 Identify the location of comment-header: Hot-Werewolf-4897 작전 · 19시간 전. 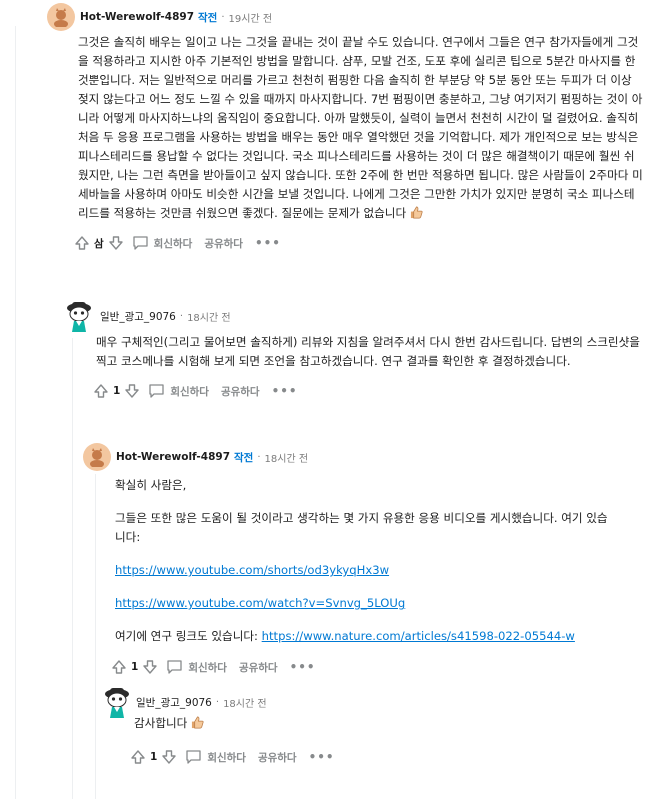
(347, 17).